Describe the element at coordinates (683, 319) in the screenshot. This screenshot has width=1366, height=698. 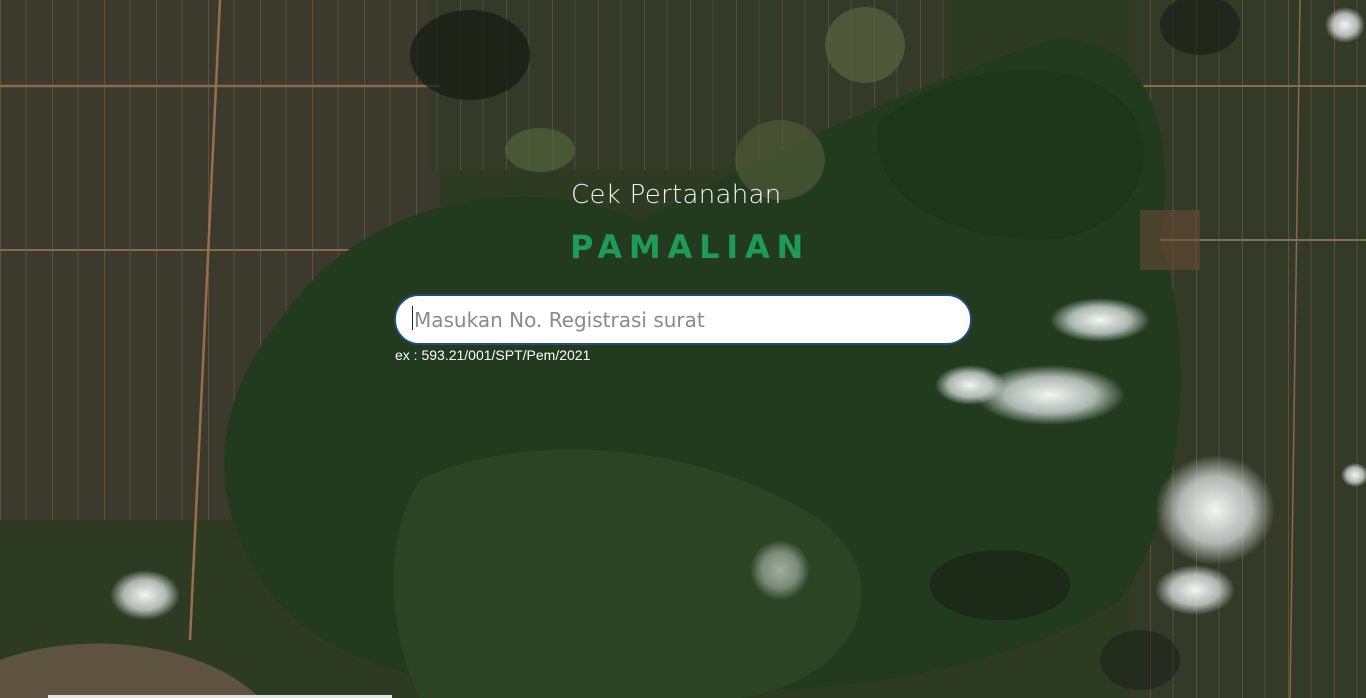
I see `registration-search-input` at that location.